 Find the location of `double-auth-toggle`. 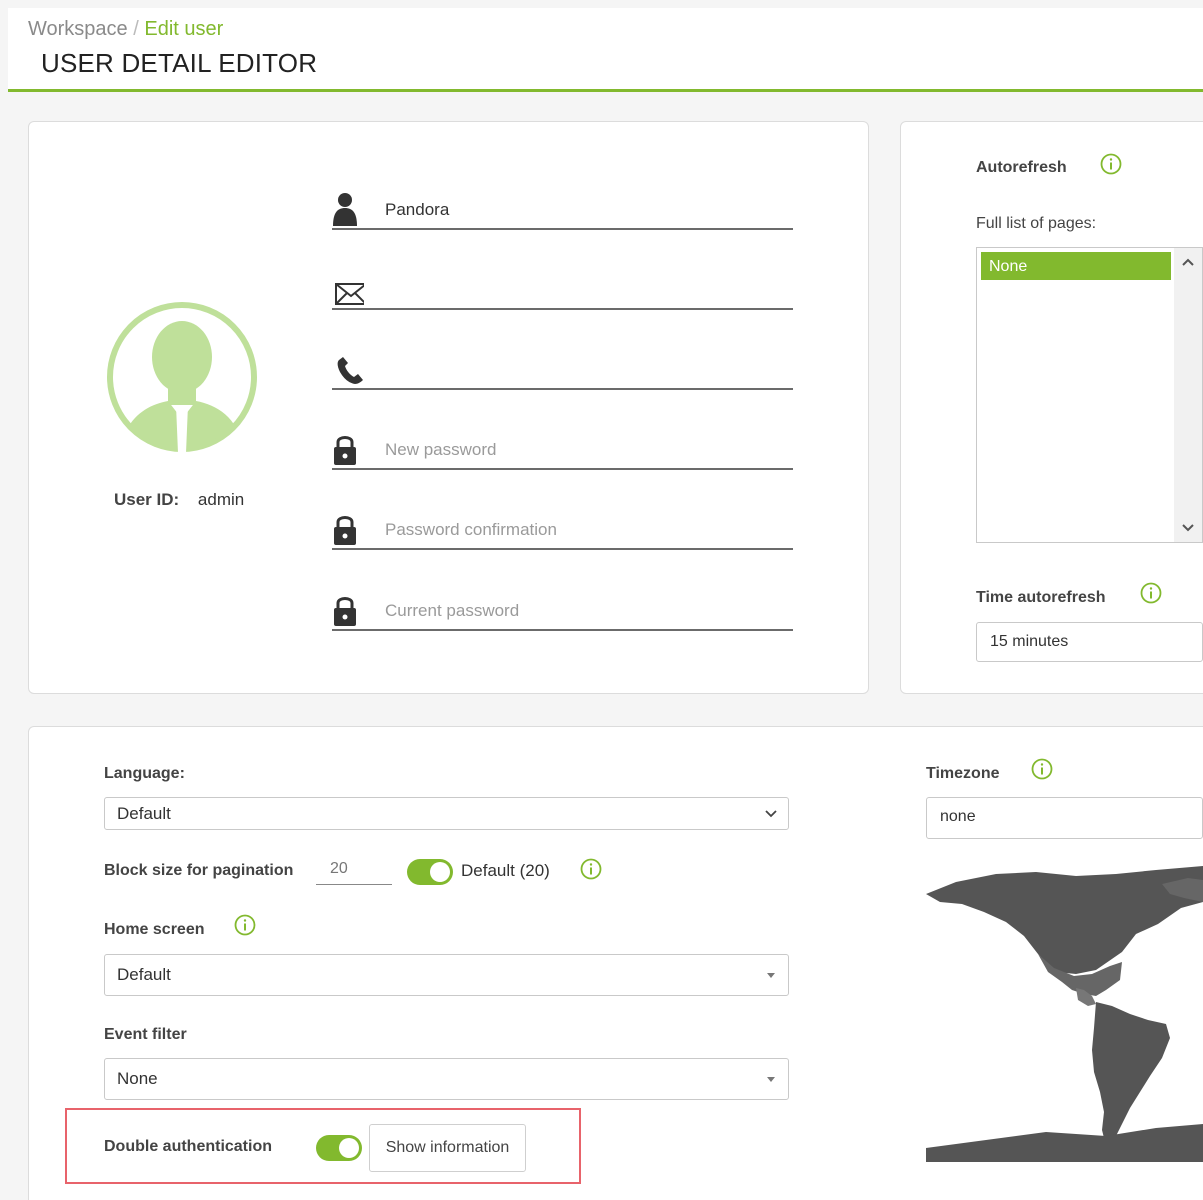

double-auth-toggle is located at coordinates (339, 1148).